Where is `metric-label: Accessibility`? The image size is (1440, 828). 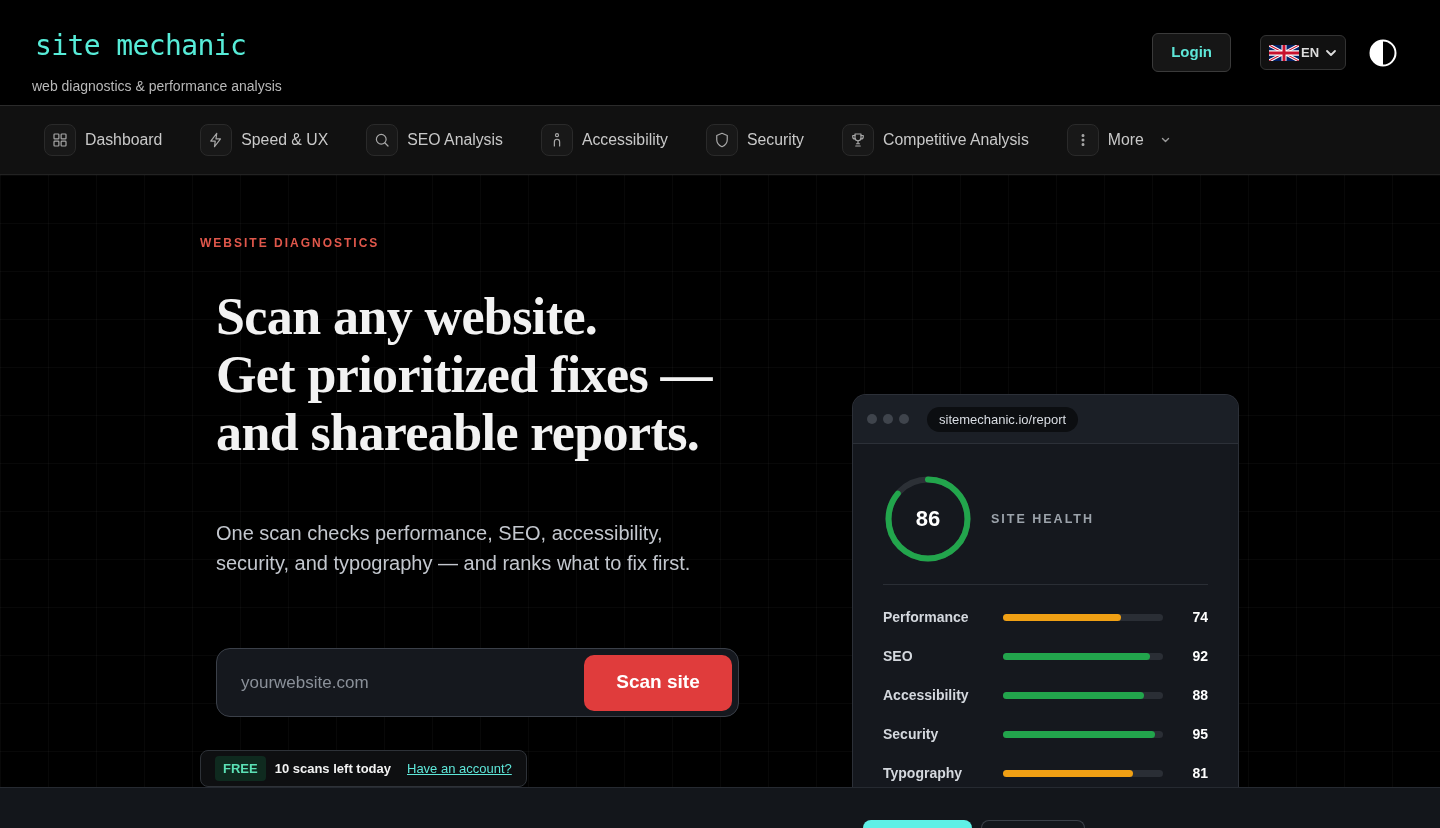
metric-label: Accessibility is located at coordinates (926, 695).